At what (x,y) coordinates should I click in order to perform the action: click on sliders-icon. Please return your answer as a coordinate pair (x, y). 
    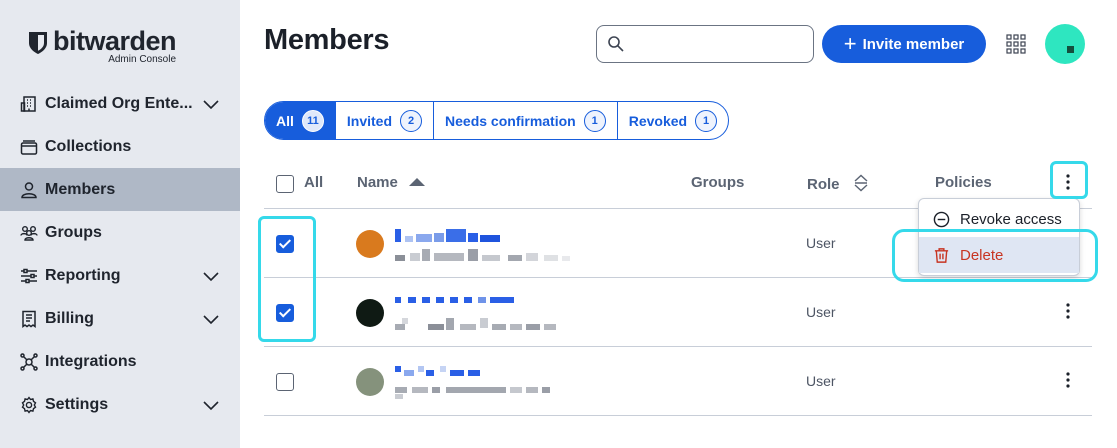
    Looking at the image, I should click on (29, 276).